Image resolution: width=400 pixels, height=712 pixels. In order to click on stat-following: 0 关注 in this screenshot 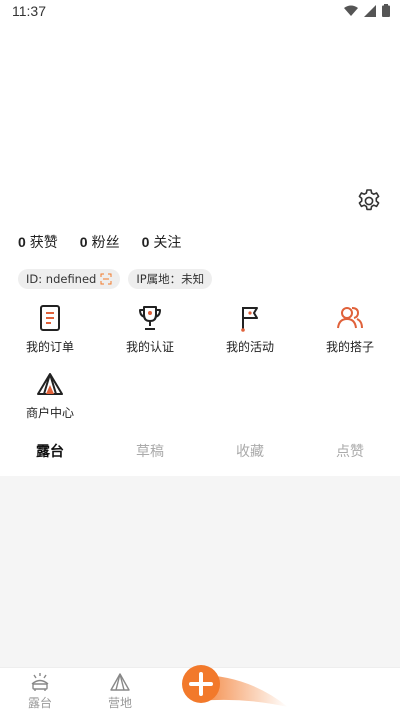, I will do `click(162, 242)`.